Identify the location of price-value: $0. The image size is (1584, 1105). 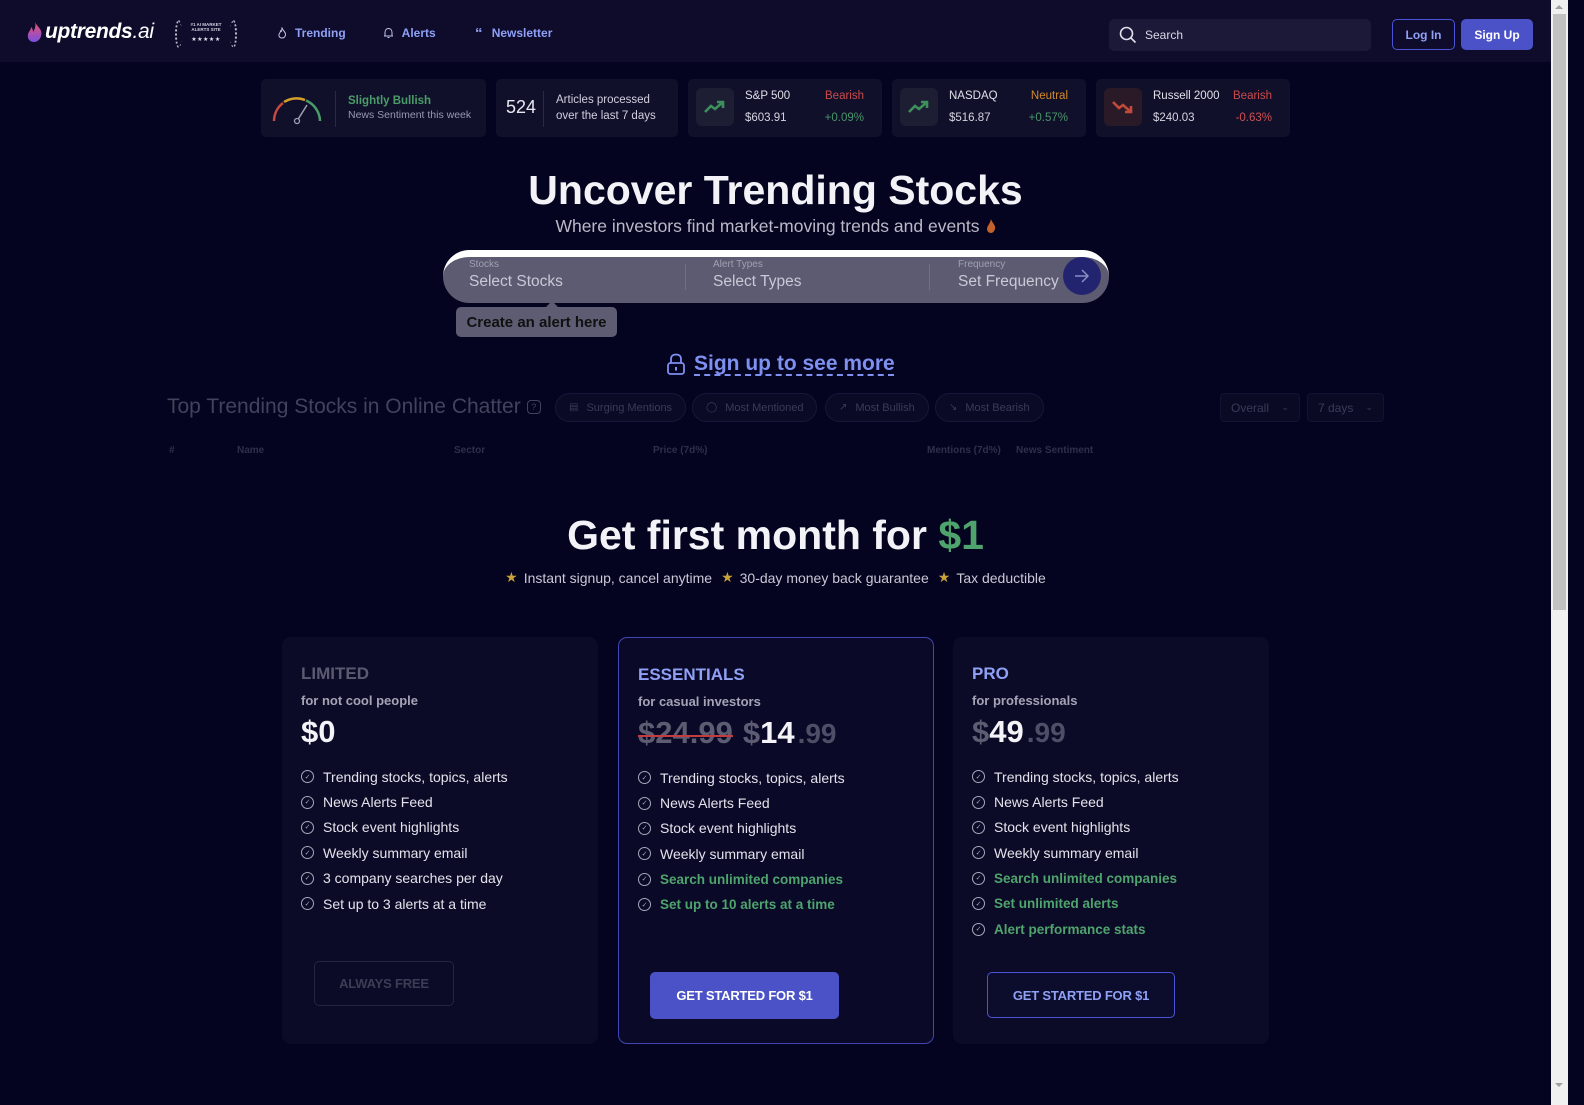
(318, 731).